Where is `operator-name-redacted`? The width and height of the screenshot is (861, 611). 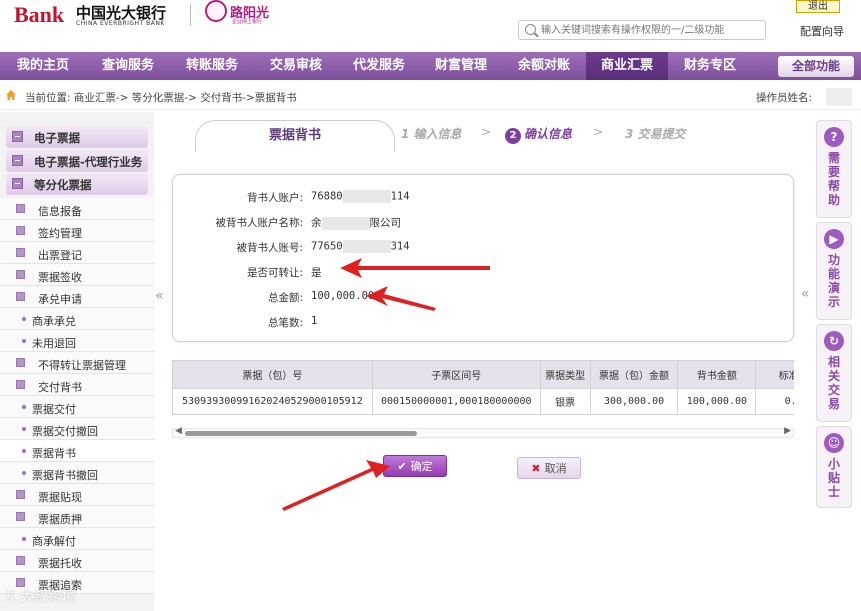
operator-name-redacted is located at coordinates (839, 97).